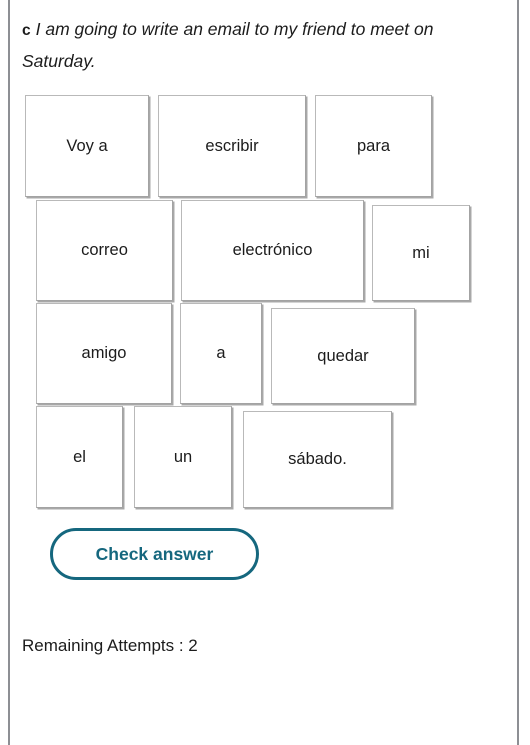 Image resolution: width=530 pixels, height=745 pixels. I want to click on word-tile: Voy a, so click(87, 146).